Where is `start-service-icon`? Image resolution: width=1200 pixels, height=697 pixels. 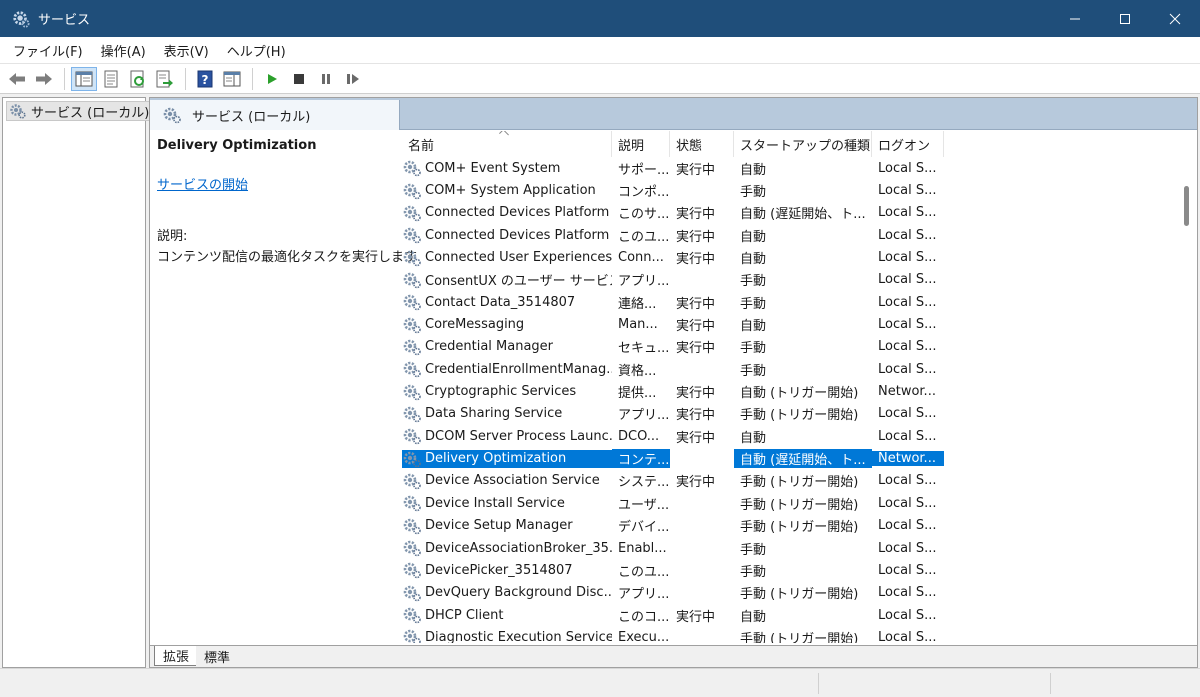 start-service-icon is located at coordinates (272, 78).